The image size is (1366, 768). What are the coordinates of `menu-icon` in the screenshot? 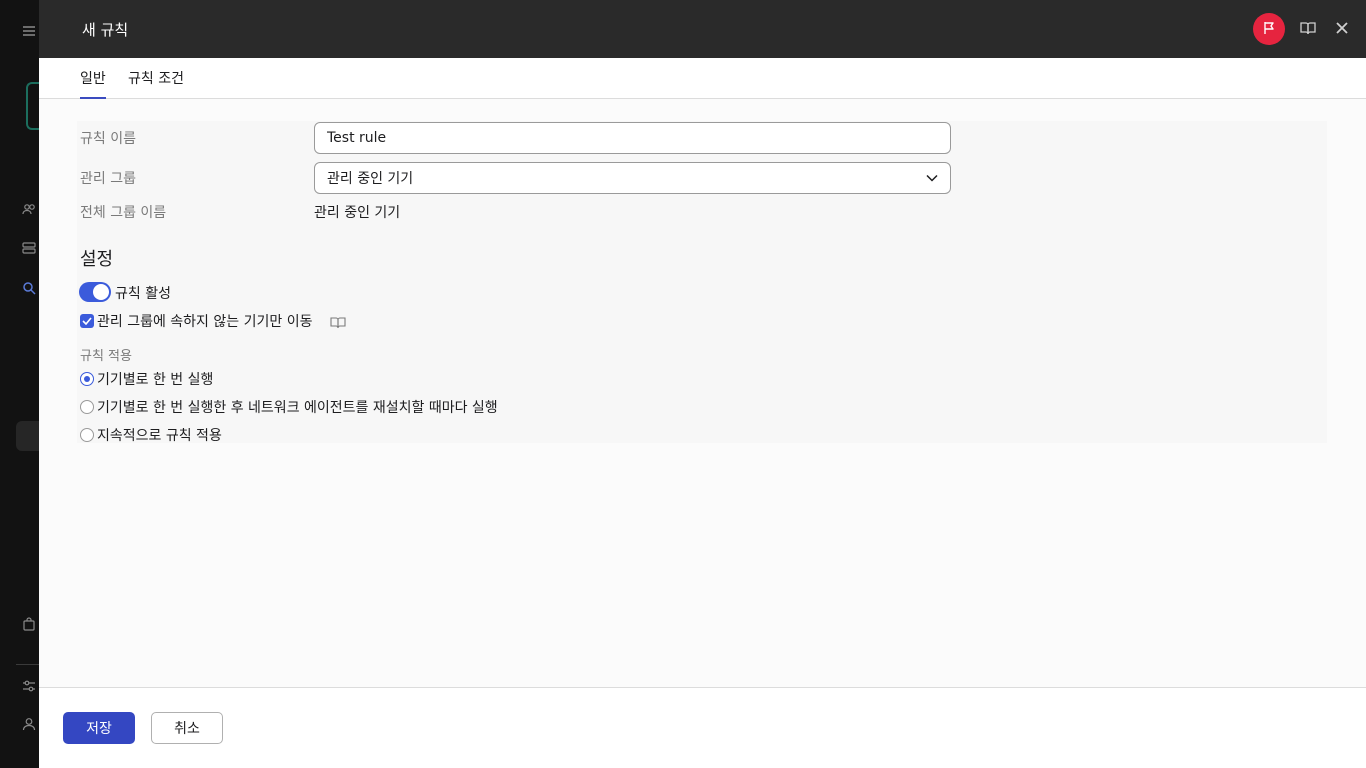 It's located at (29, 32).